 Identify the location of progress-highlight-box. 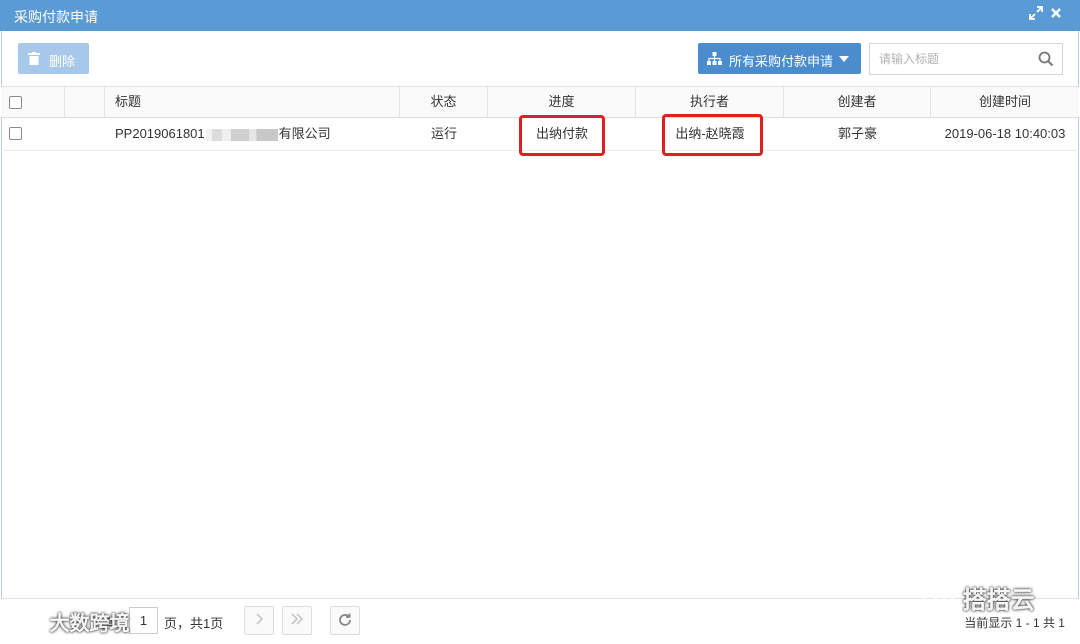
(562, 135).